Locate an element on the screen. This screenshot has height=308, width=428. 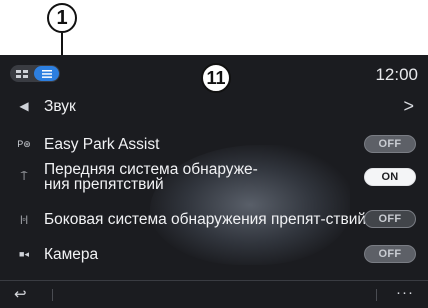
view-toggle is located at coordinates (35, 73).